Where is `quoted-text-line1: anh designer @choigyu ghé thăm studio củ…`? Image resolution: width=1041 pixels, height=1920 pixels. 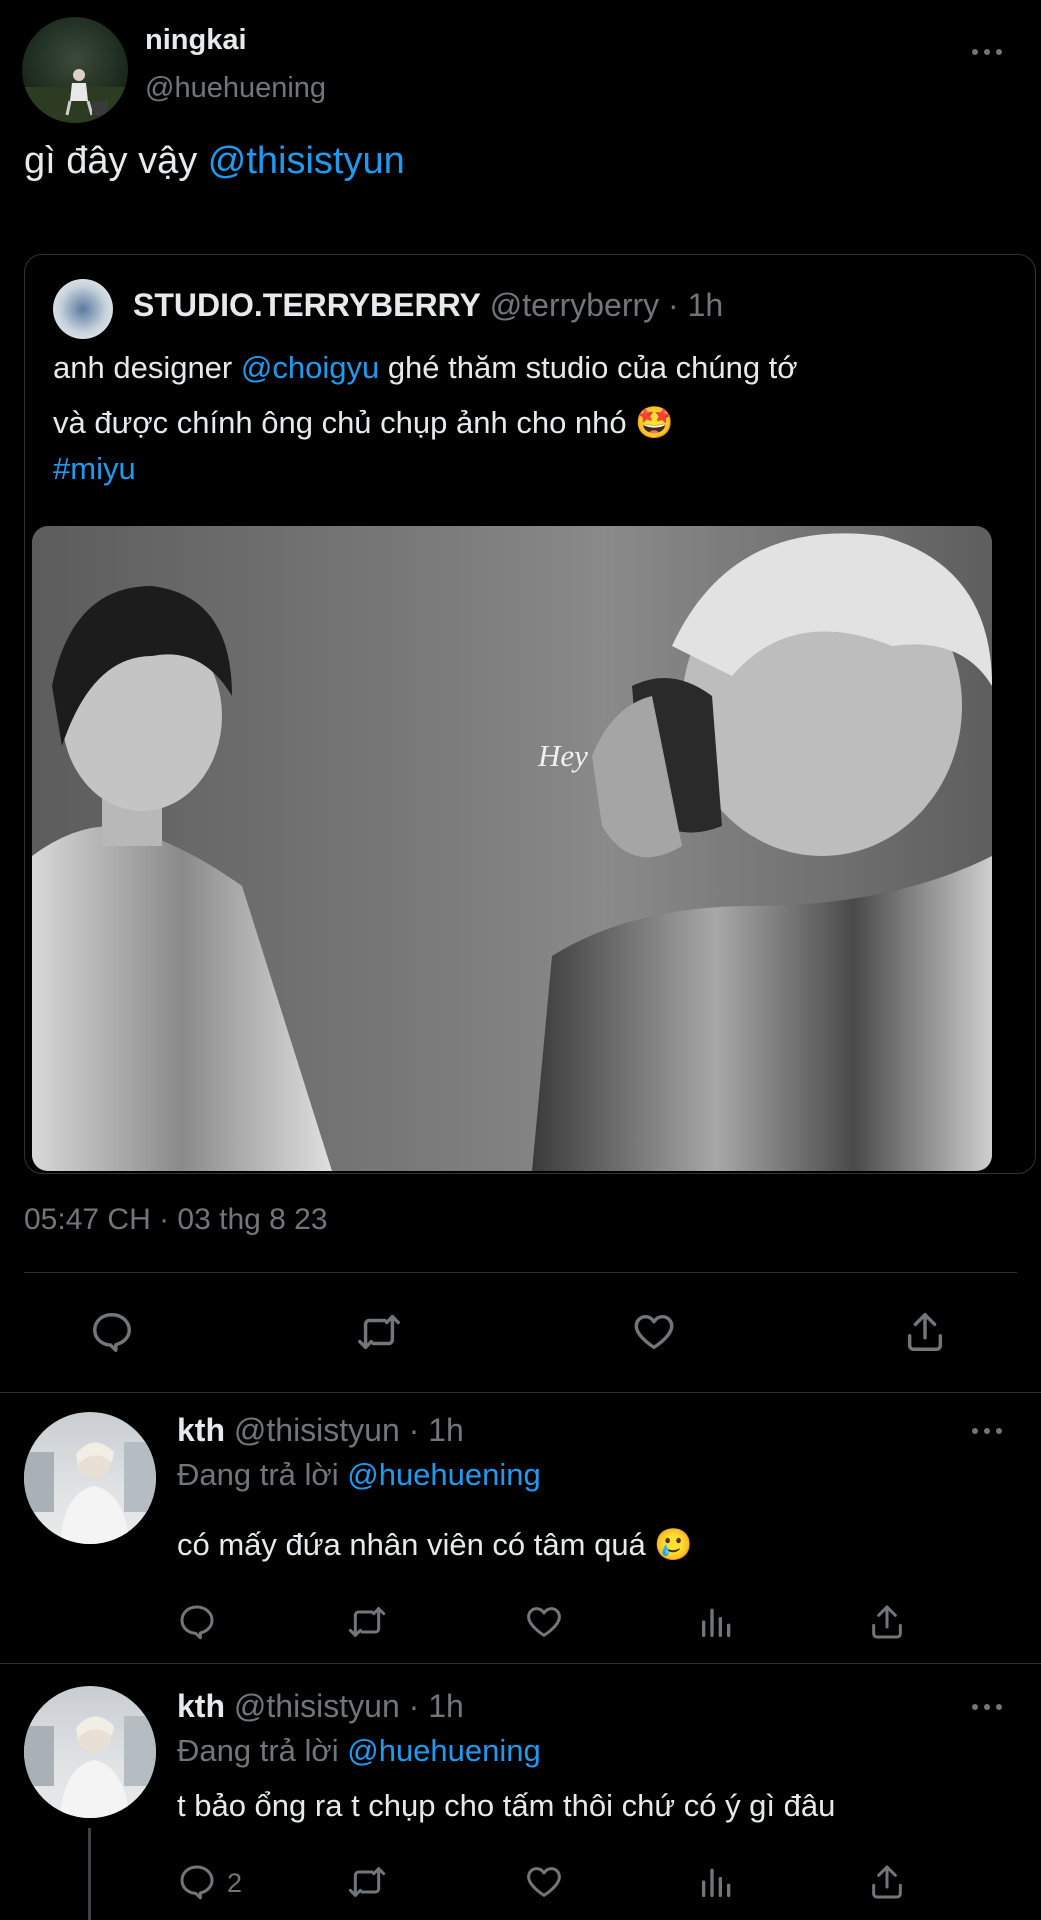 quoted-text-line1: anh designer @choigyu ghé thăm studio củ… is located at coordinates (425, 368).